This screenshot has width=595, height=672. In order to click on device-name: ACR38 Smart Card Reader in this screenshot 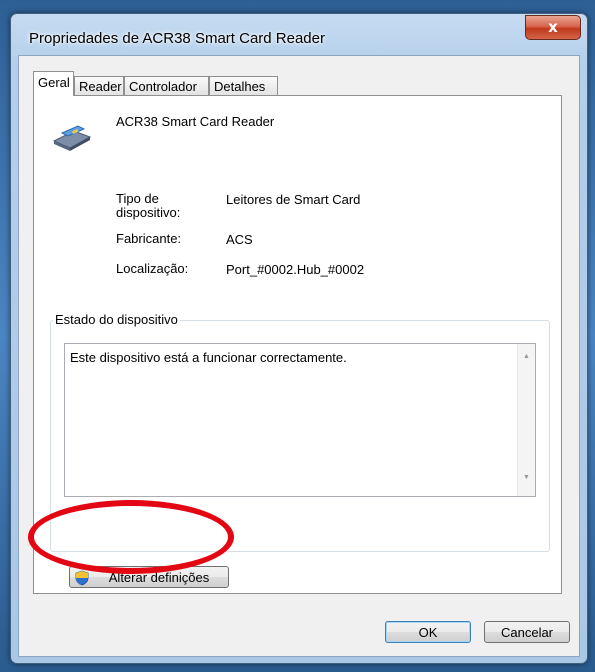, I will do `click(195, 121)`.